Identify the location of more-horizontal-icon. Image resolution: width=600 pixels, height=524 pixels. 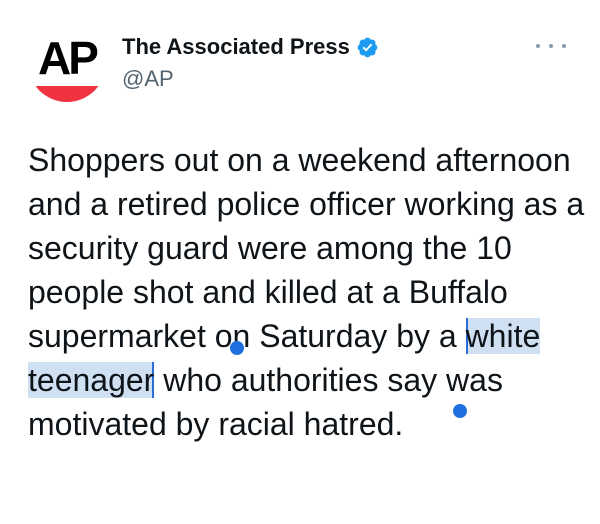
(551, 46).